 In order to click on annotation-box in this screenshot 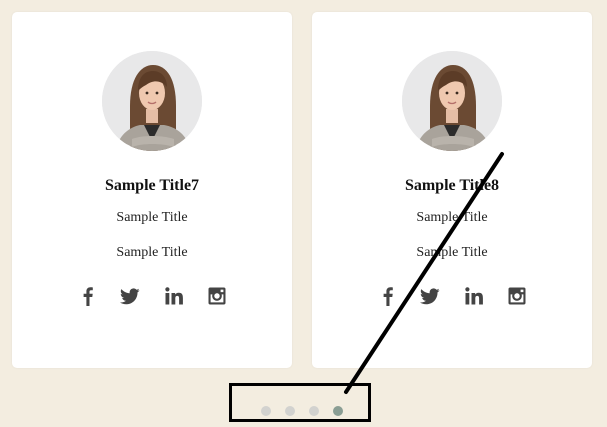, I will do `click(300, 402)`.